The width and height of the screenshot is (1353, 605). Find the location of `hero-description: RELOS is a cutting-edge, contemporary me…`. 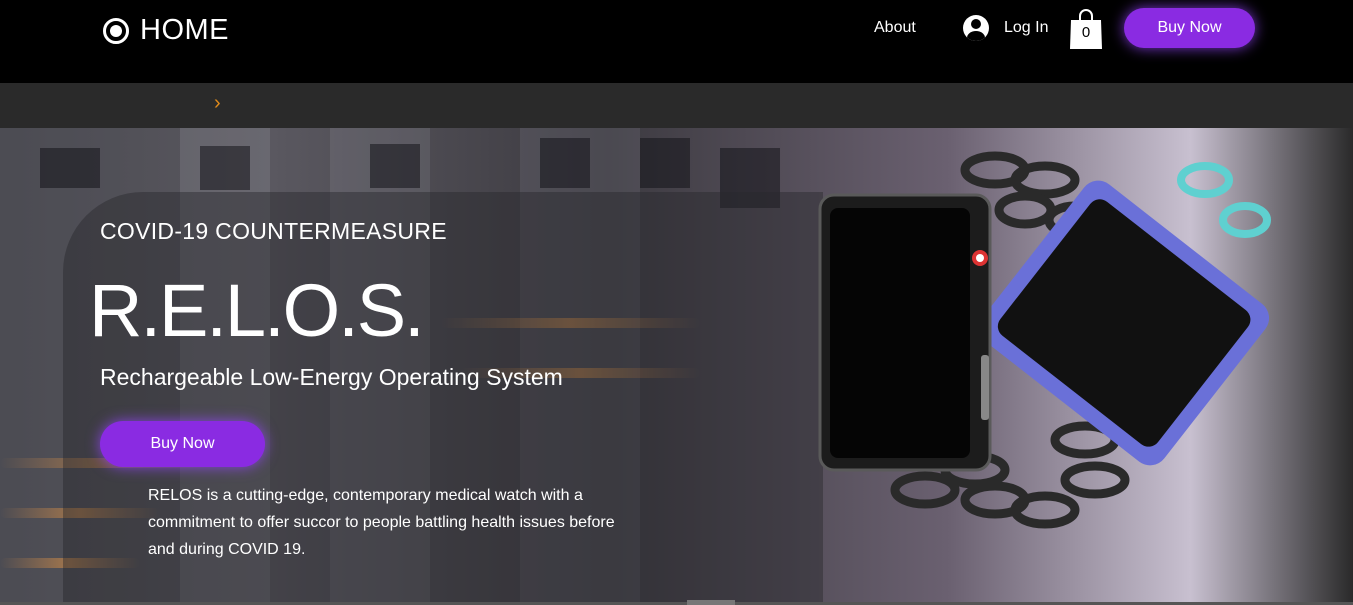

hero-description: RELOS is a cutting-edge, contemporary me… is located at coordinates (381, 522).